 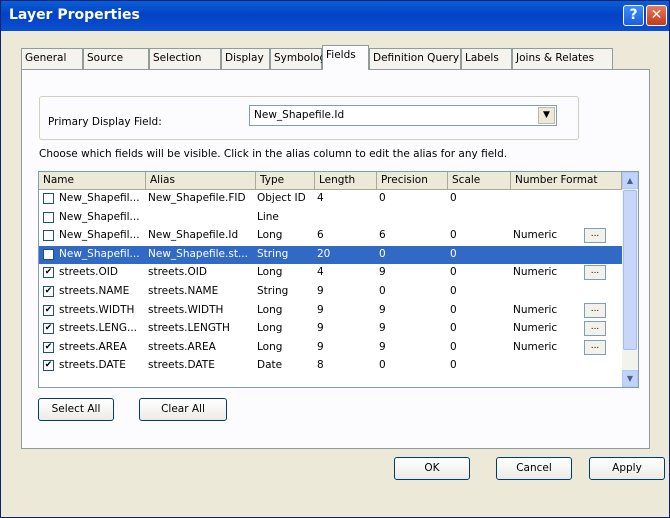 What do you see at coordinates (201, 310) in the screenshot?
I see `cell-alias: streets.WIDTH` at bounding box center [201, 310].